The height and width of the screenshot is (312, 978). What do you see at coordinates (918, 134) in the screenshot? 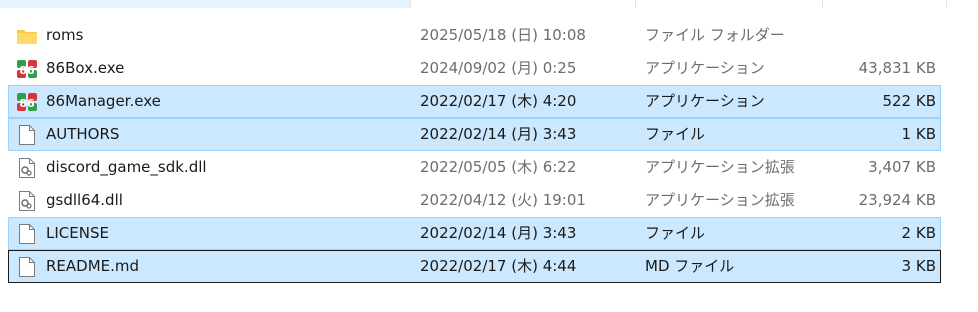
I see `file-size: 1 KB` at bounding box center [918, 134].